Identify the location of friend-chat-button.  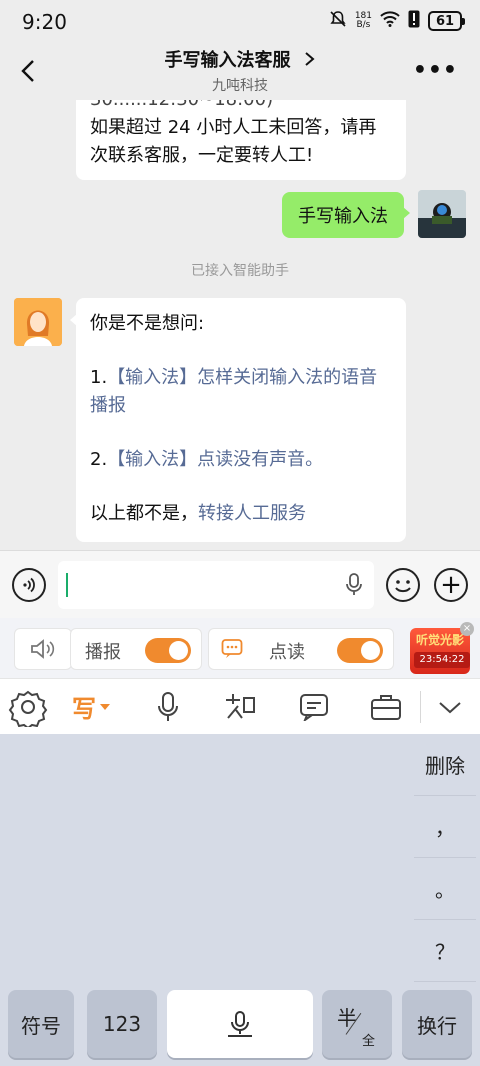
(240, 707).